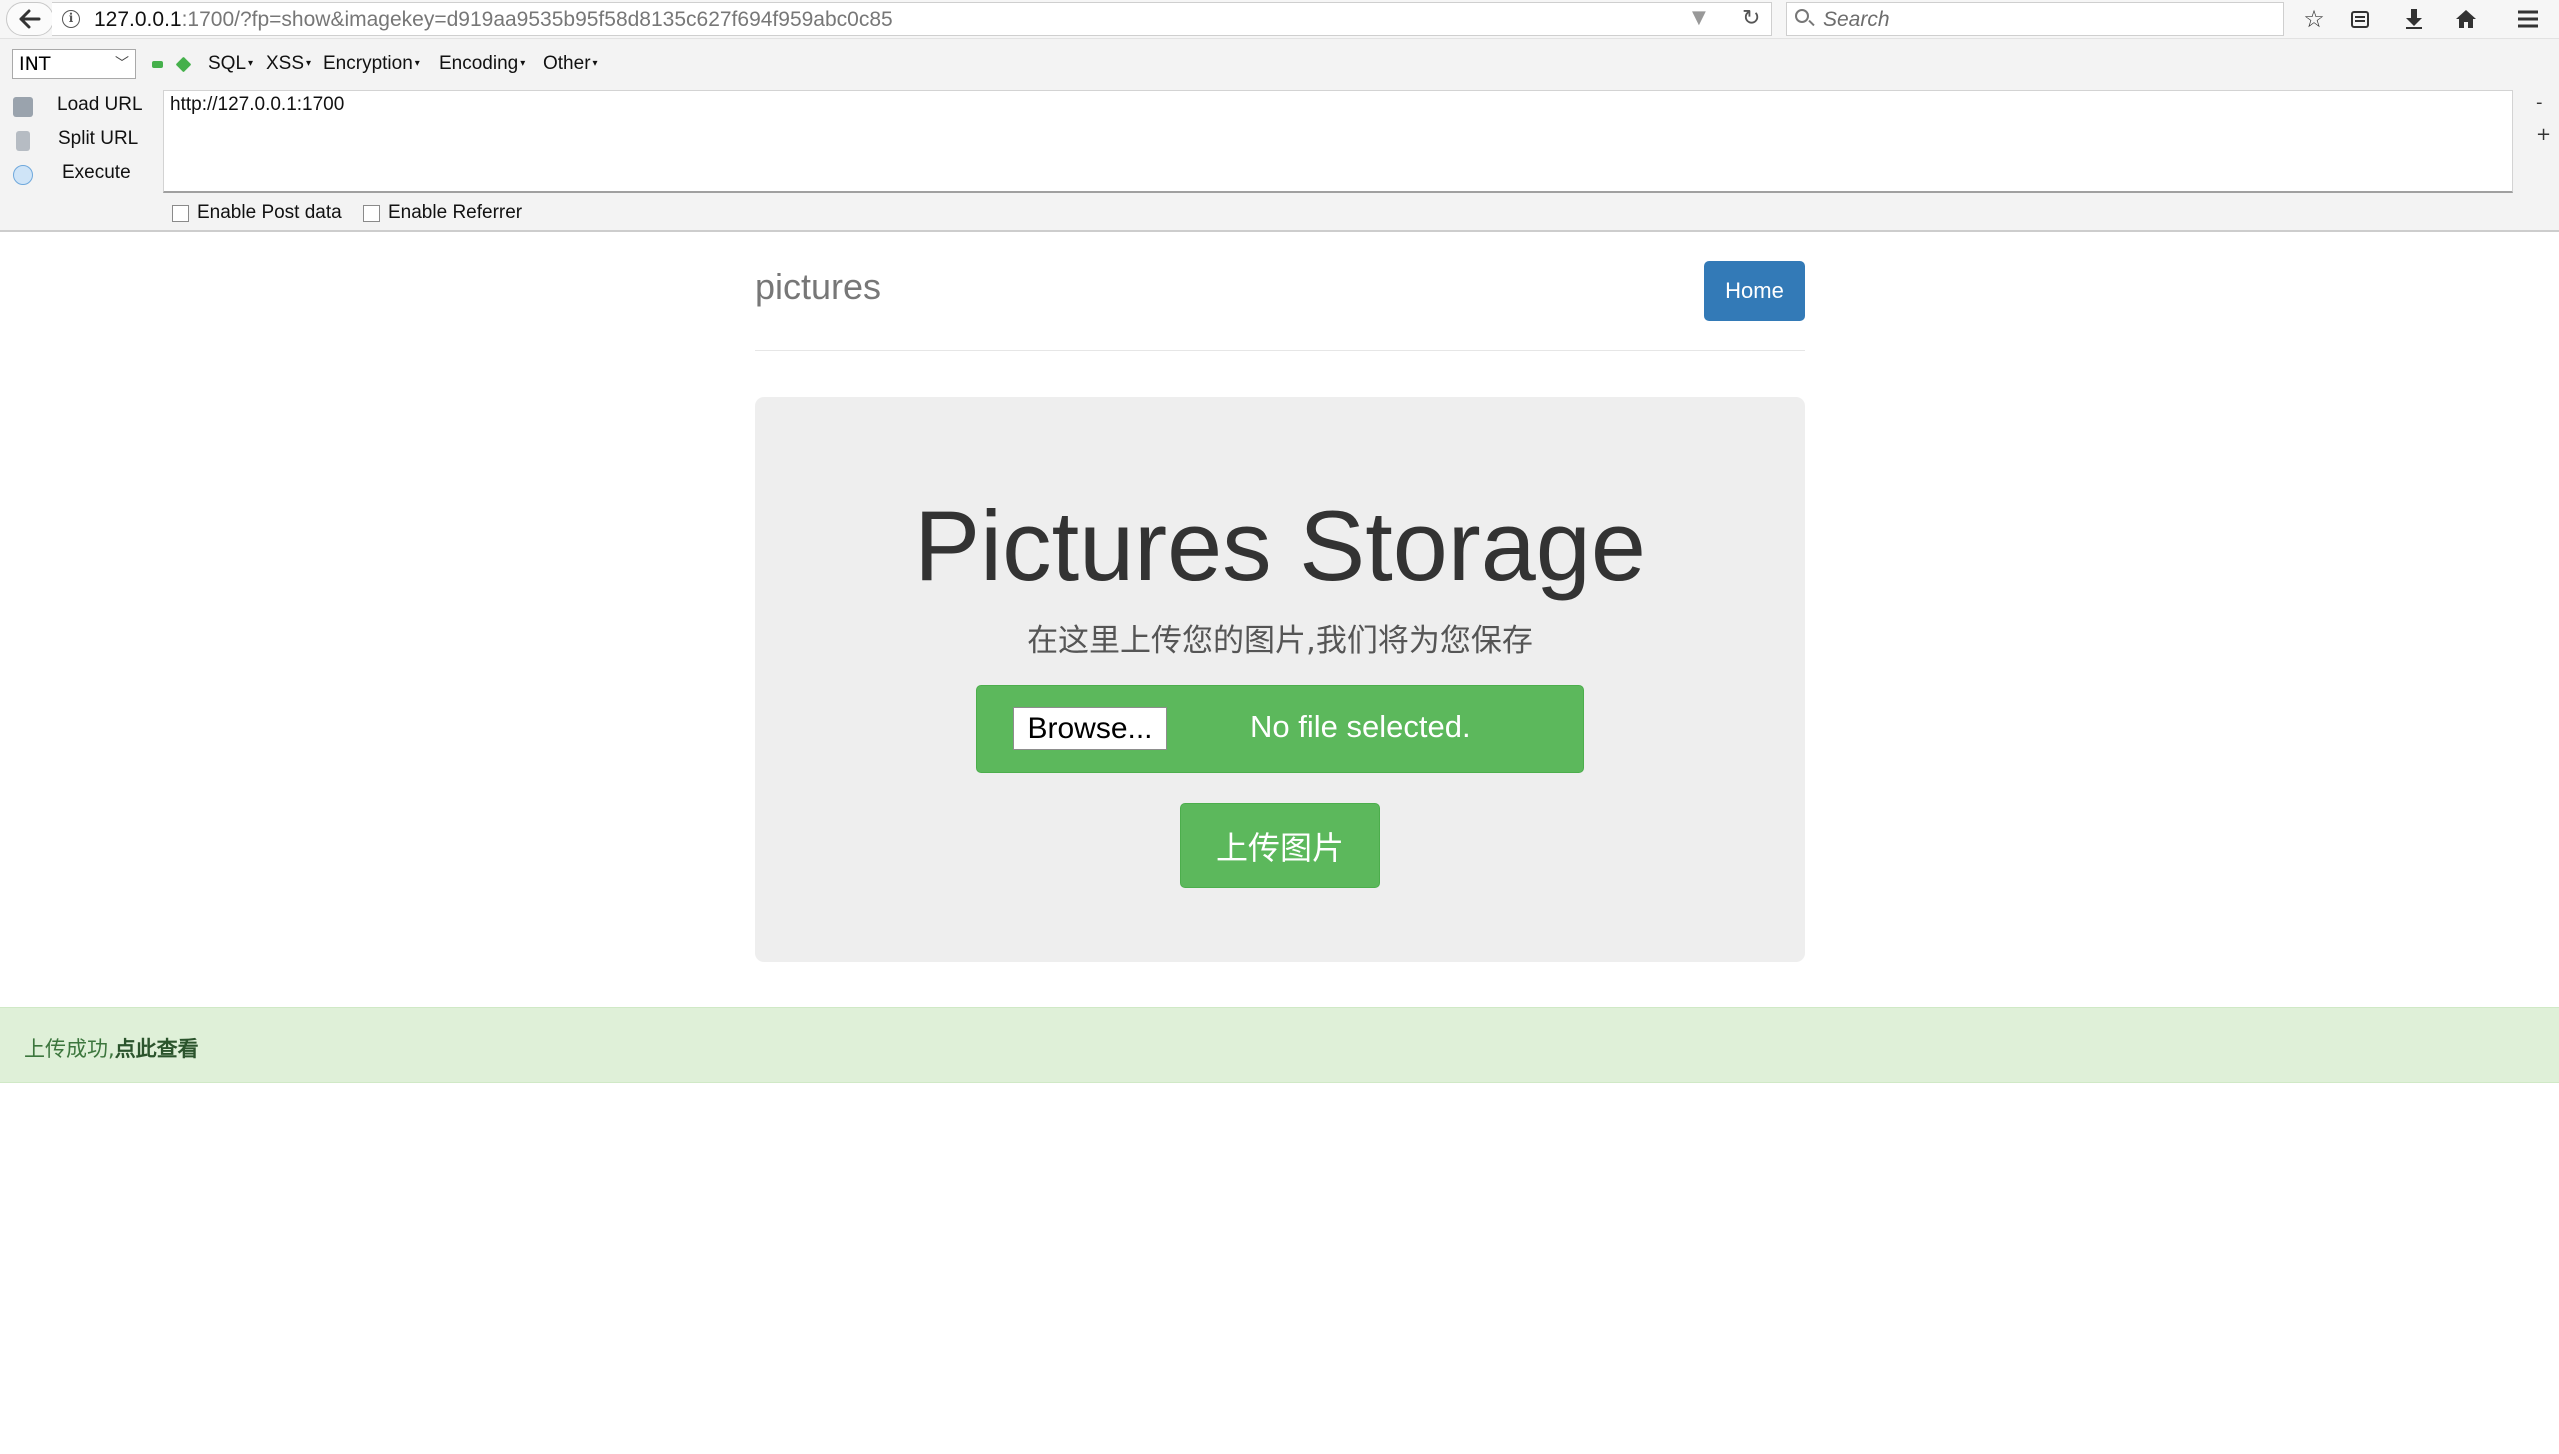 The width and height of the screenshot is (2559, 1454). I want to click on search-bar: Search, so click(2035, 19).